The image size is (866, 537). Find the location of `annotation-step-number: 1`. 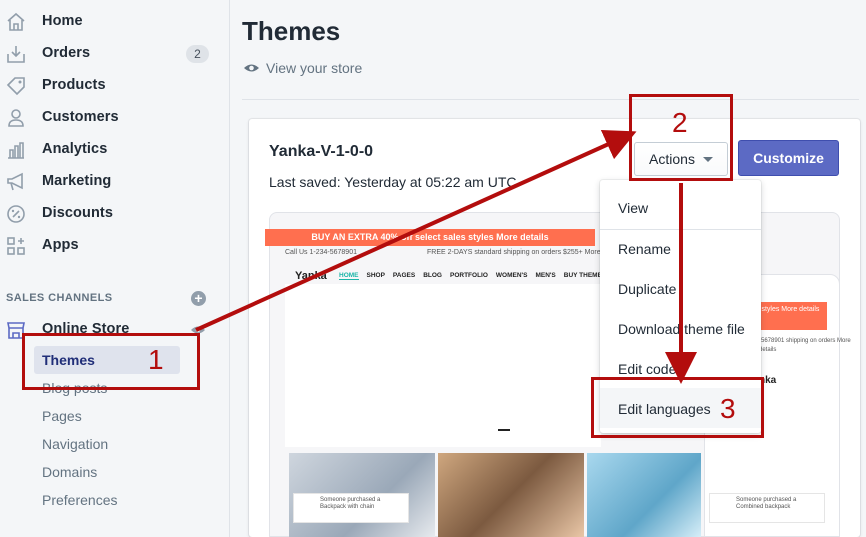

annotation-step-number: 1 is located at coordinates (156, 359).